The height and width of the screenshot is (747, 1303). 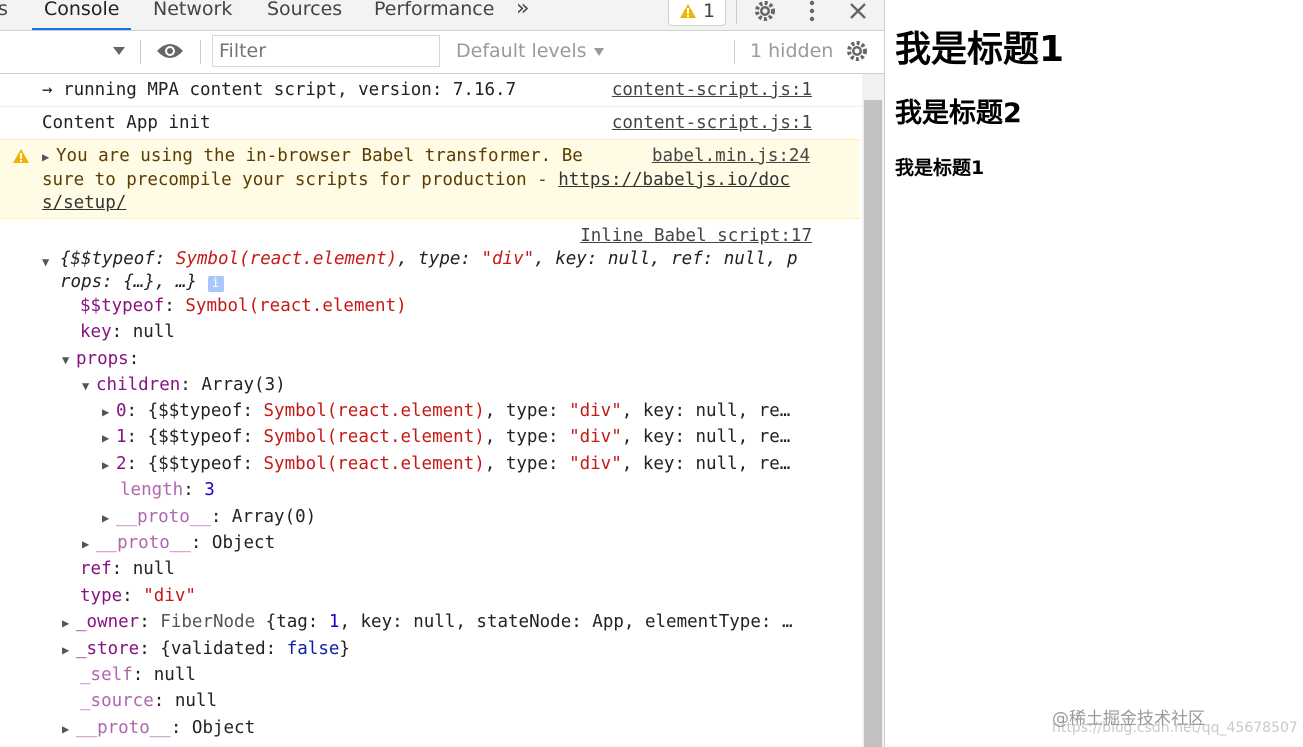 I want to click on more-tabs-button: », so click(x=522, y=15).